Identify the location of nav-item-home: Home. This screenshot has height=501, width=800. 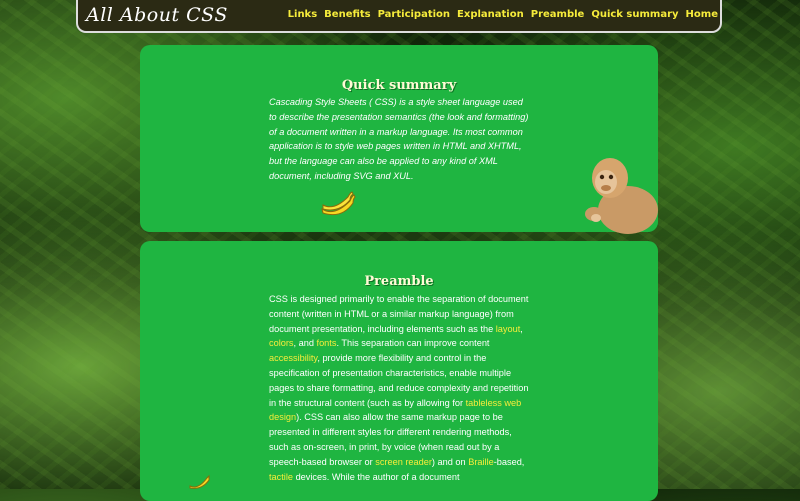
(702, 14).